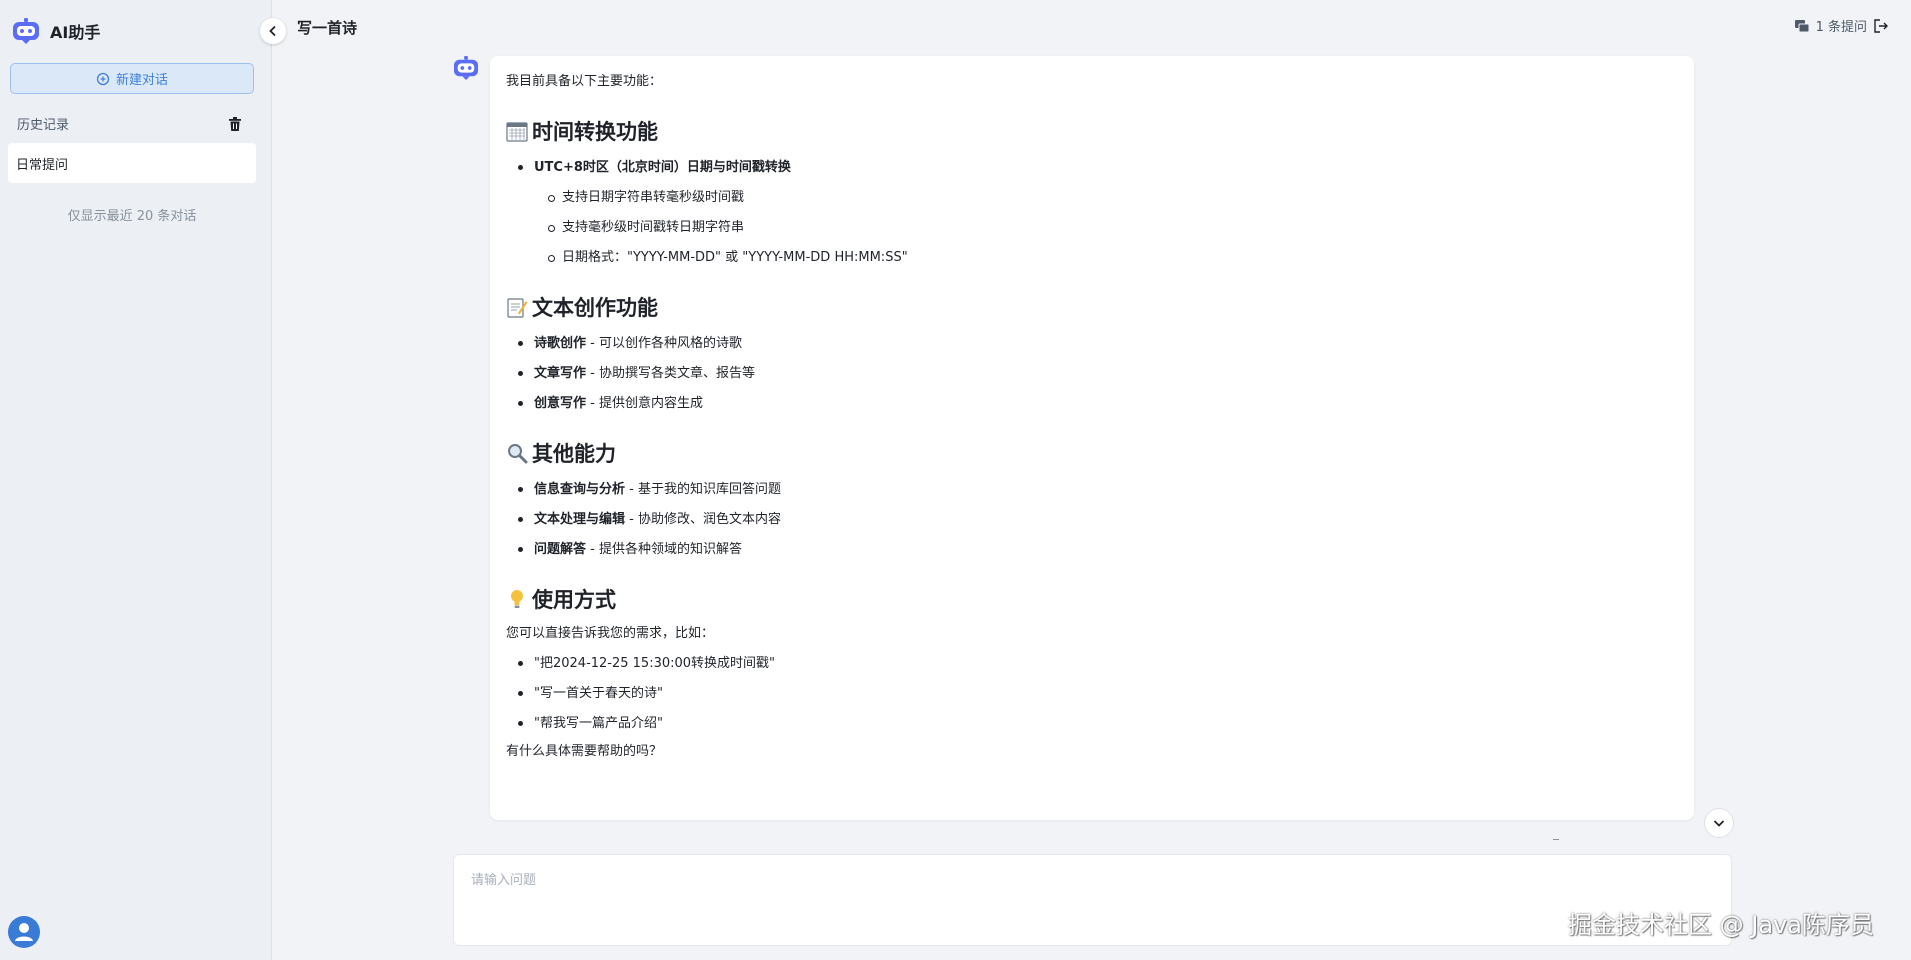 The height and width of the screenshot is (960, 1911). What do you see at coordinates (1586, 836) in the screenshot?
I see `refresh-icon` at bounding box center [1586, 836].